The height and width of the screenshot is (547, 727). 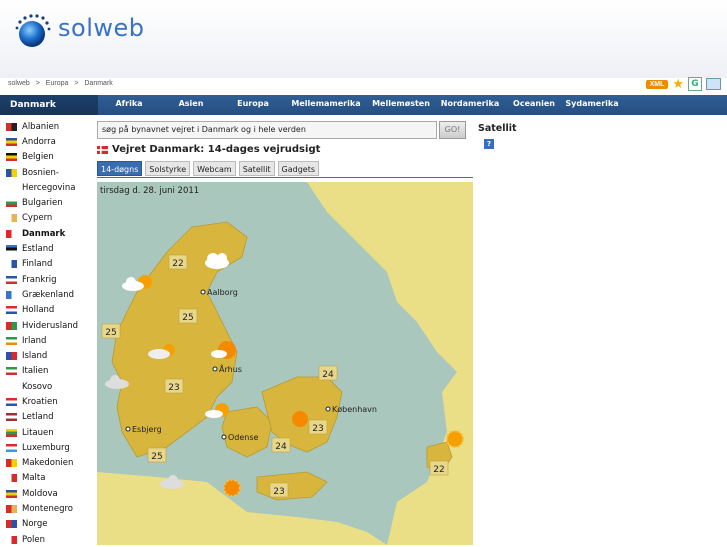 What do you see at coordinates (49, 432) in the screenshot?
I see `sidebar-item-country: Litauen` at bounding box center [49, 432].